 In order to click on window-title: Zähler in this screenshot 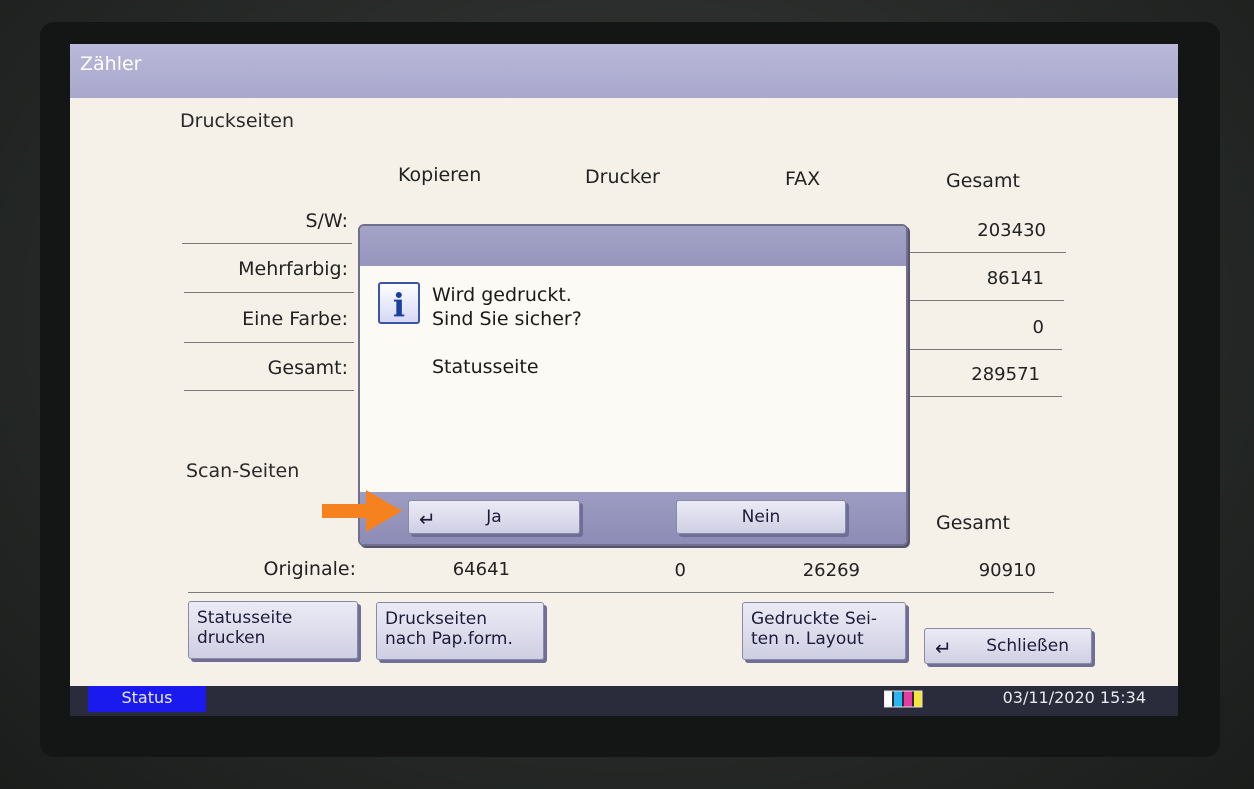, I will do `click(624, 71)`.